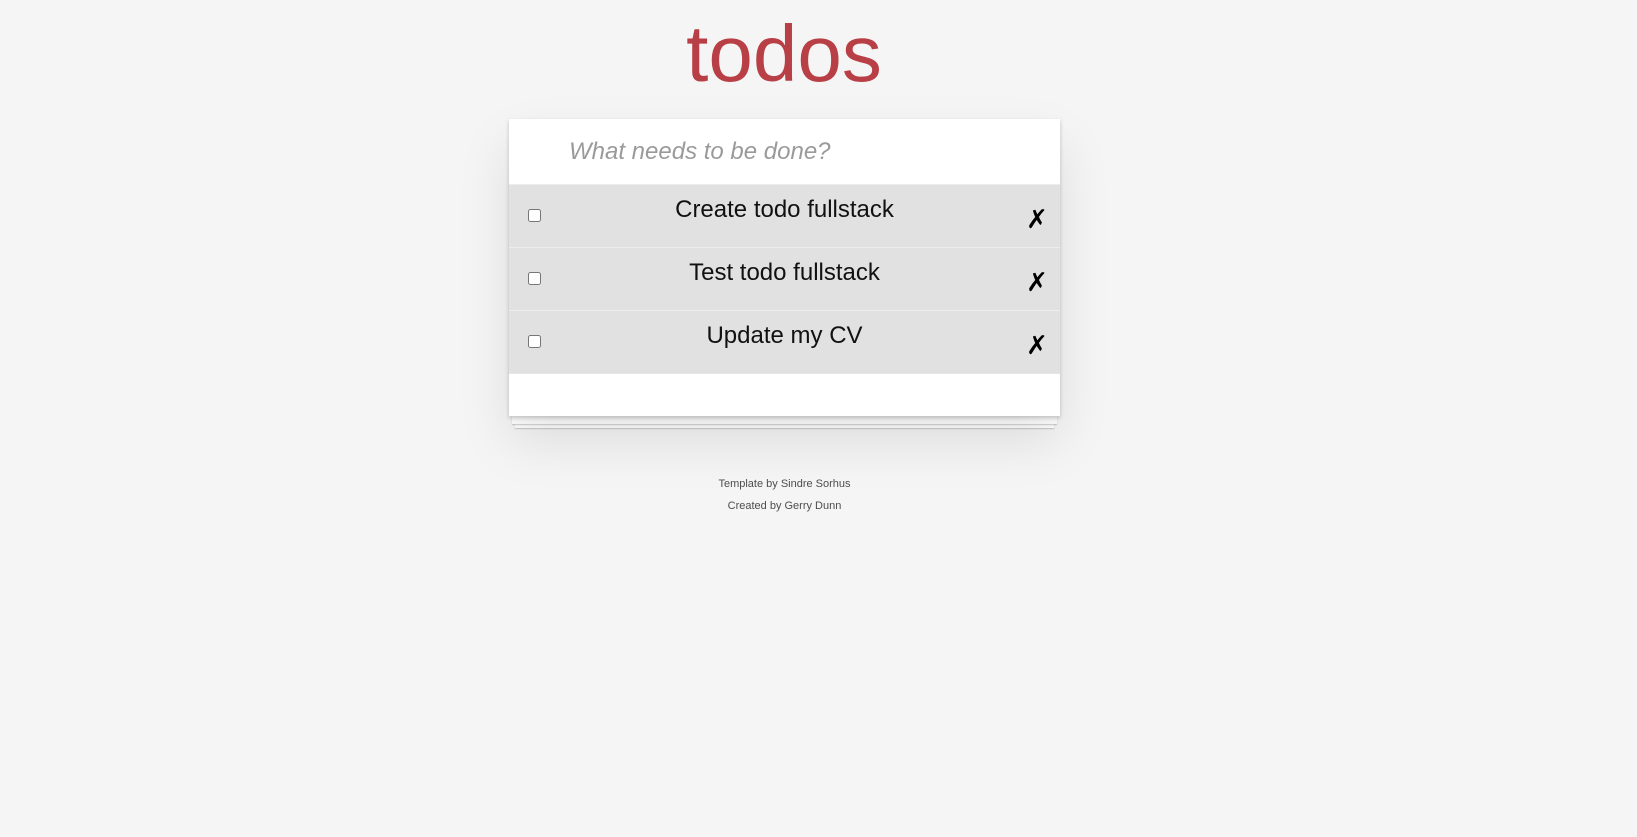  Describe the element at coordinates (784, 151) in the screenshot. I see `new-todo-input` at that location.